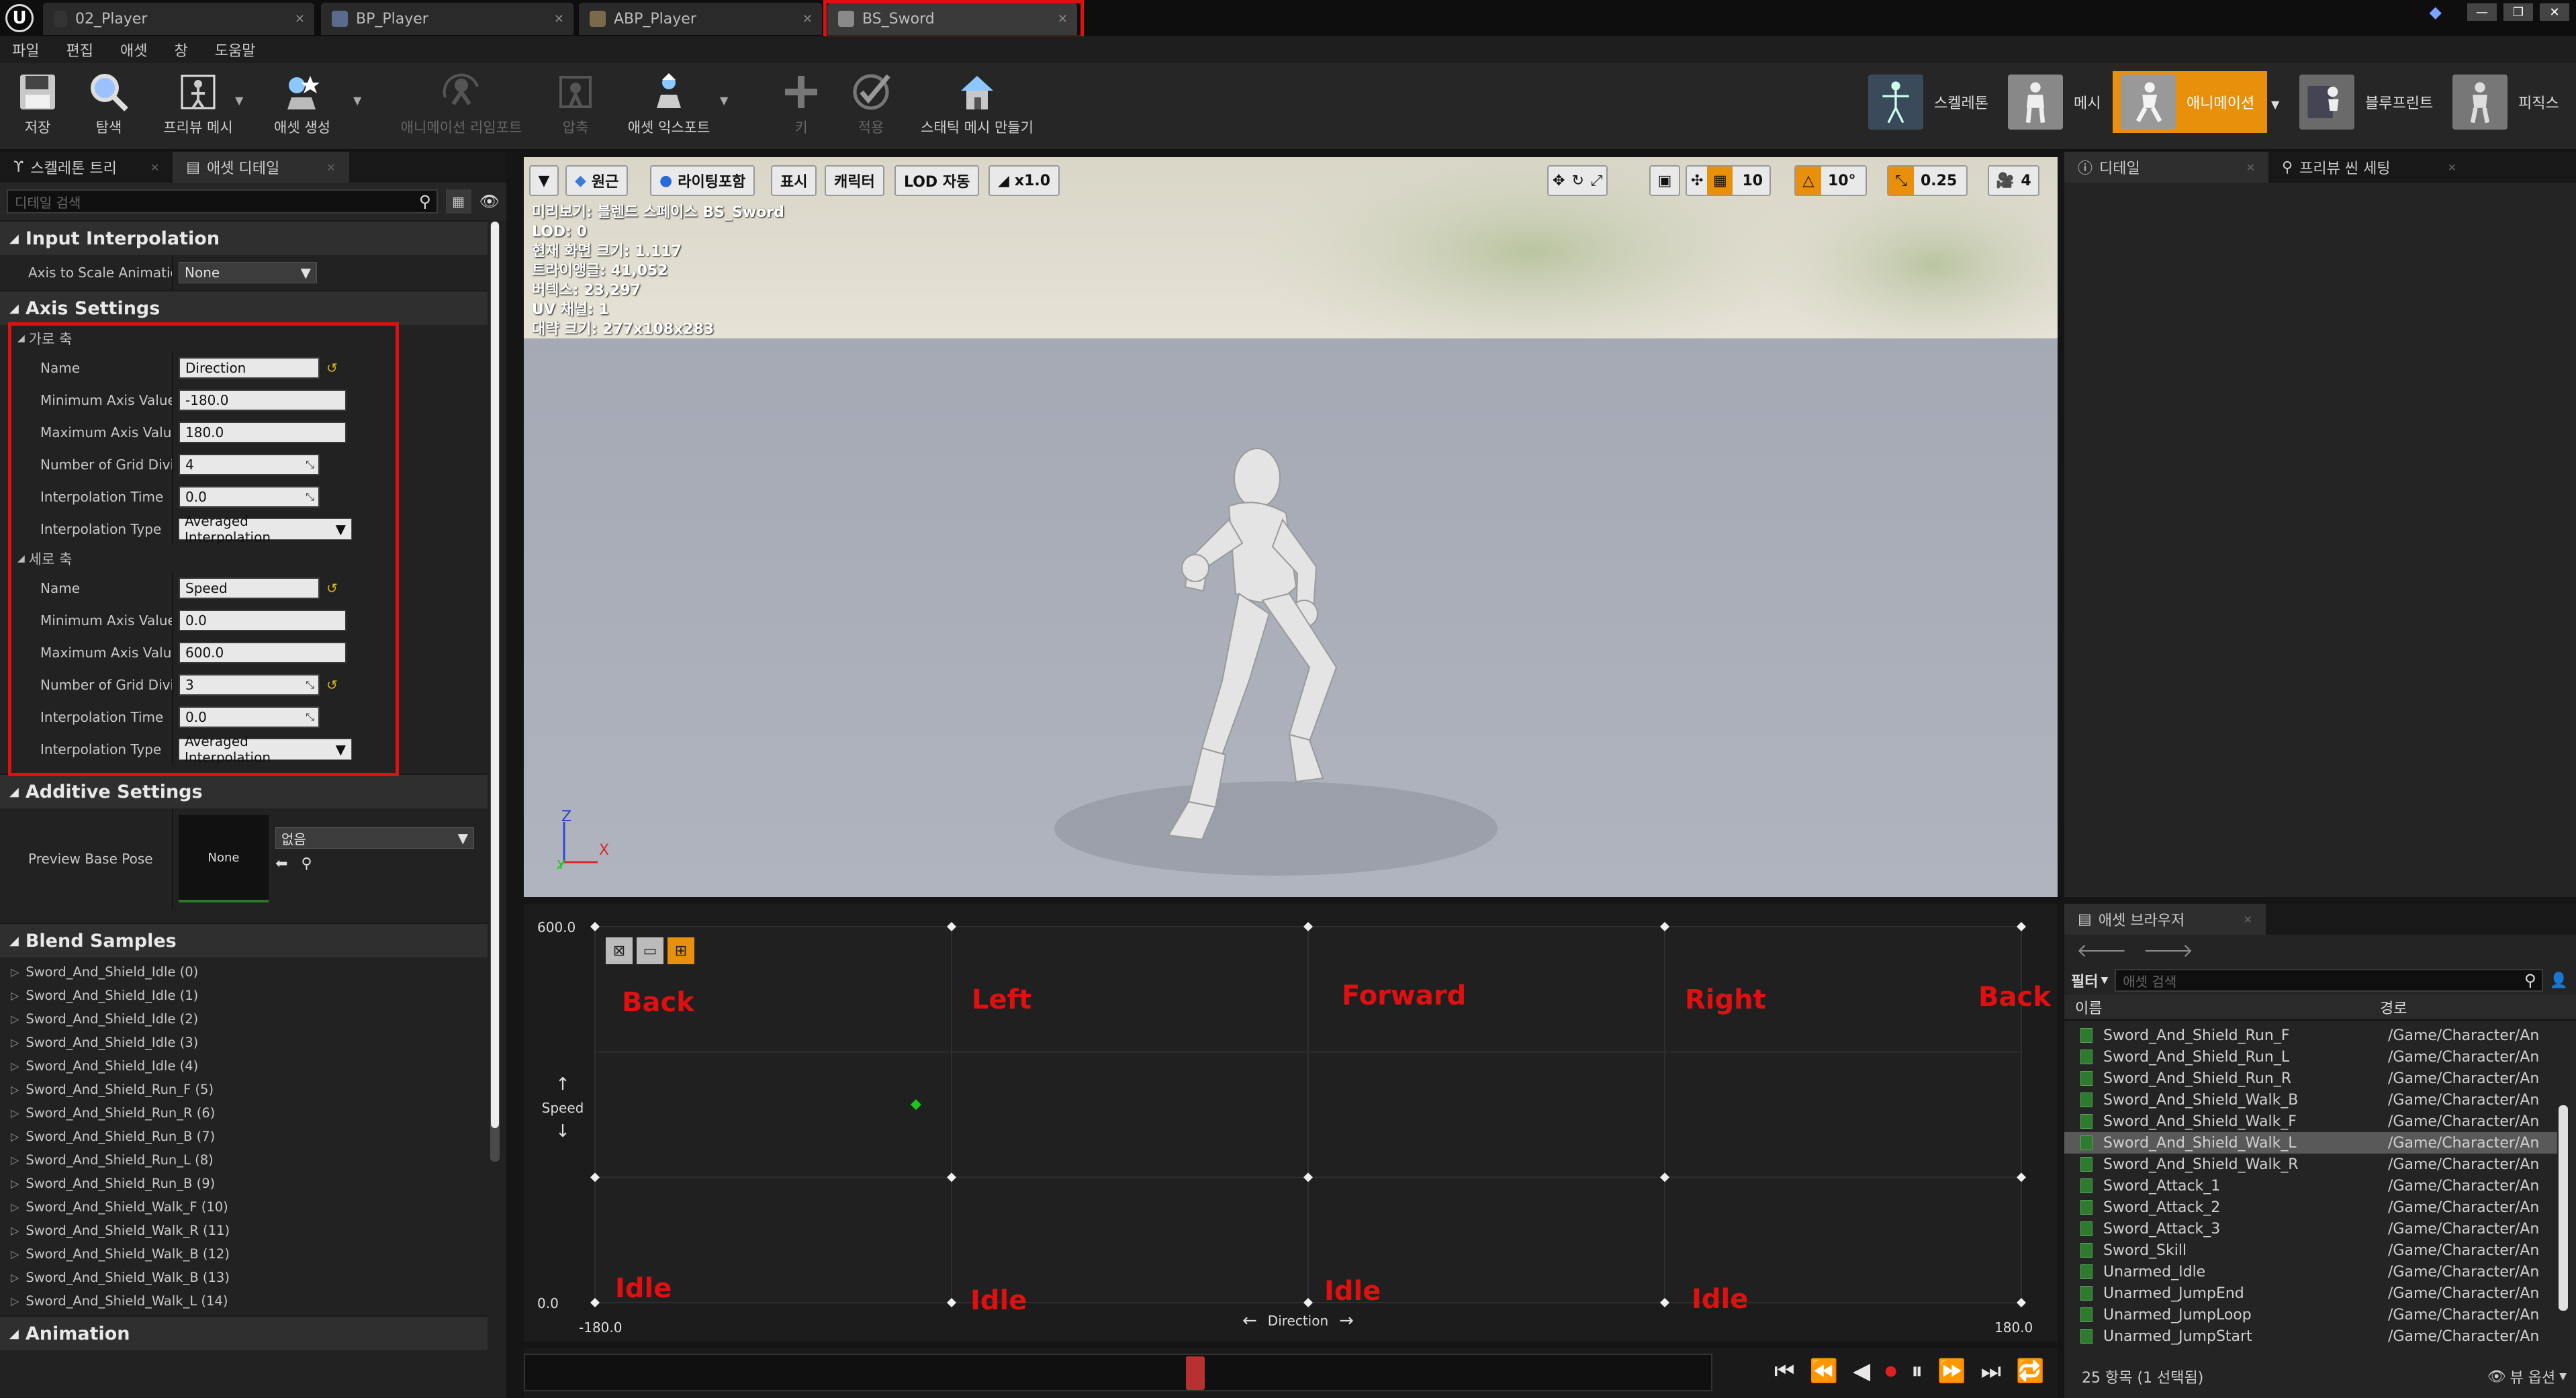 Image resolution: width=2576 pixels, height=1398 pixels. What do you see at coordinates (224, 858) in the screenshot?
I see `asset-thumbnail: None` at bounding box center [224, 858].